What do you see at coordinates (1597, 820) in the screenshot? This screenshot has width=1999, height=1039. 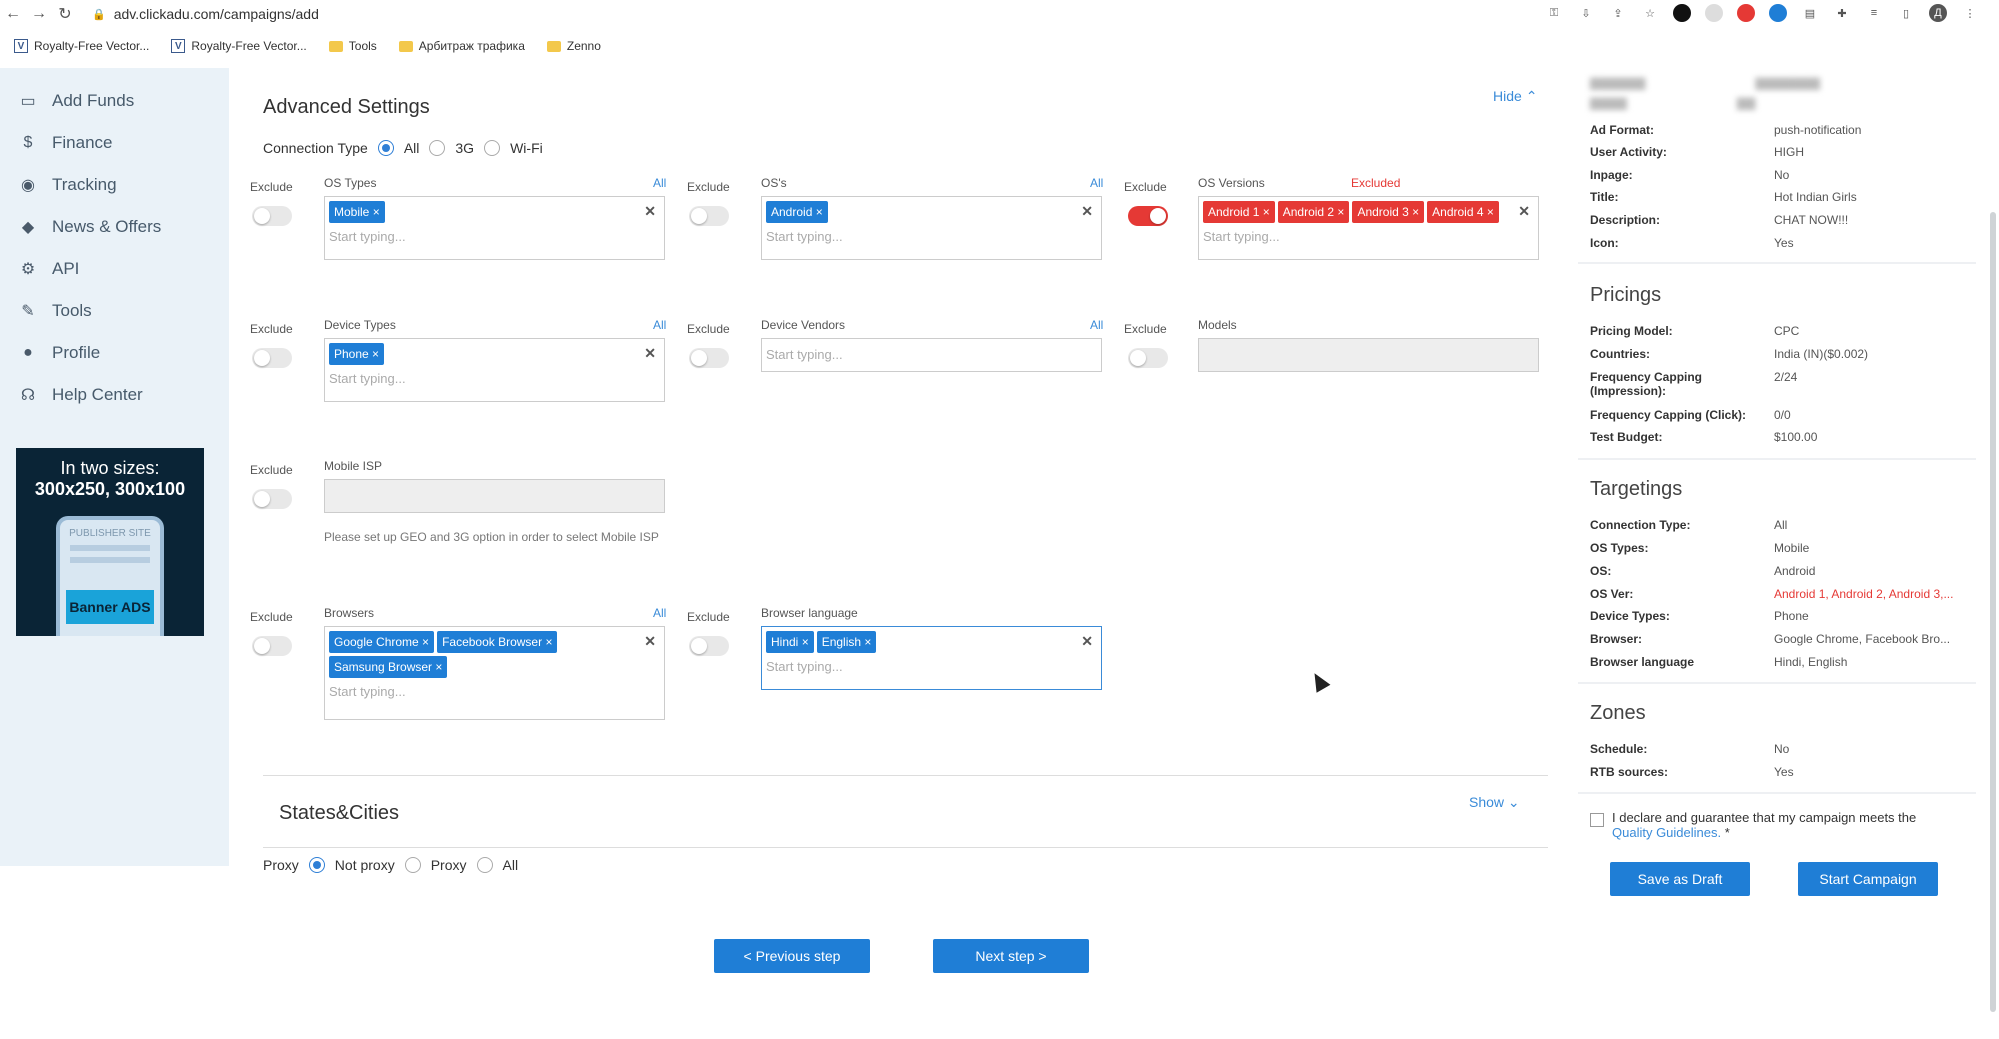 I see `declare-checkbox` at bounding box center [1597, 820].